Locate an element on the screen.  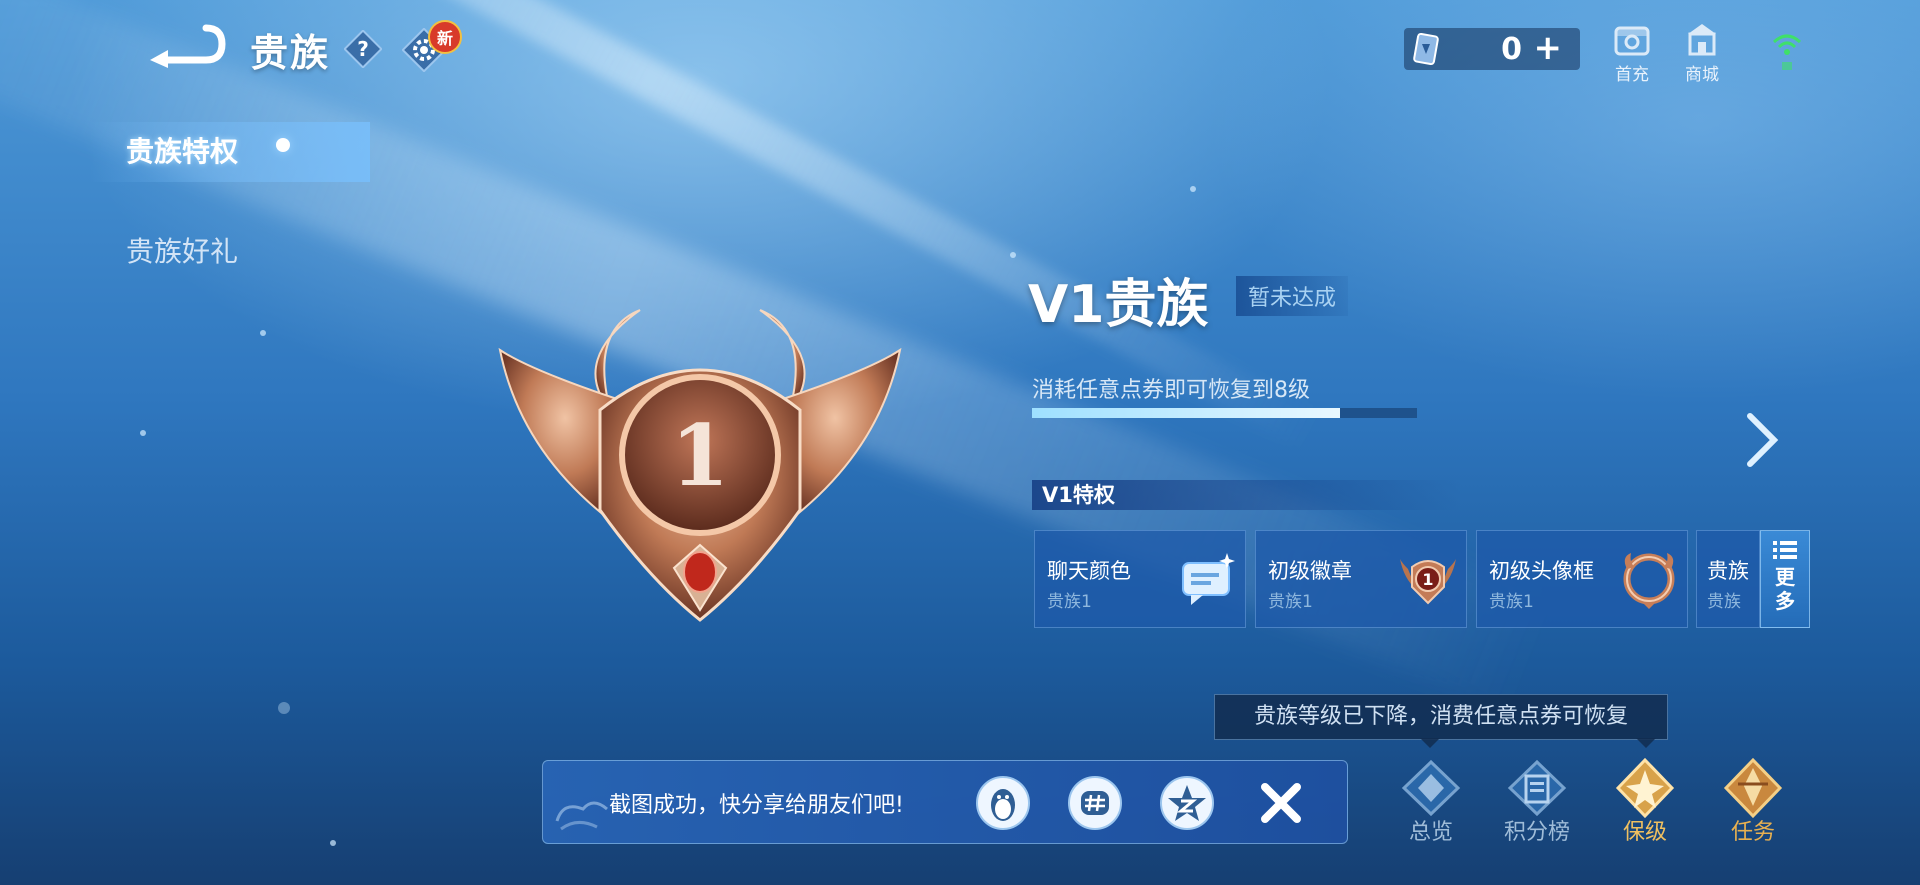
tab-label: 总览 is located at coordinates (1430, 832).